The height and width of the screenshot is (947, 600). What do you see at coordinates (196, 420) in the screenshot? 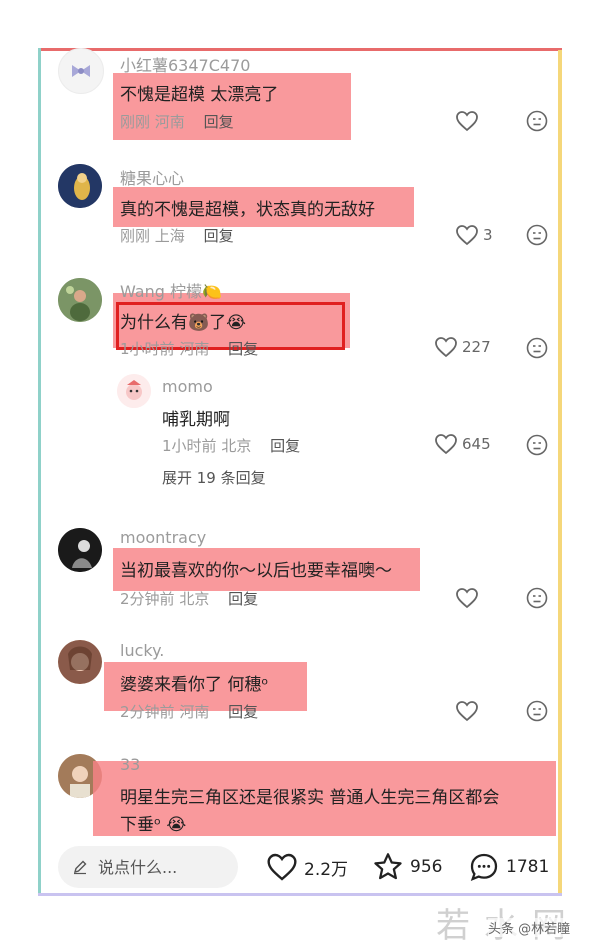
I see `reply-text: 哺乳期啊` at bounding box center [196, 420].